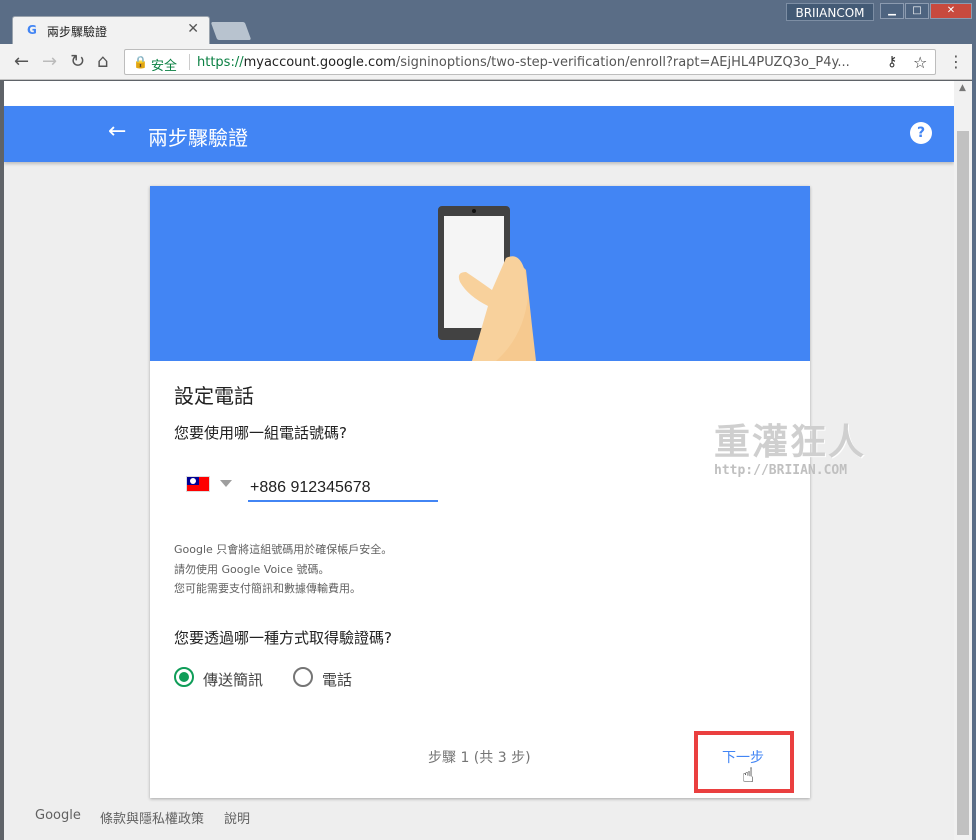 The width and height of the screenshot is (976, 840). I want to click on radio-sms, so click(184, 677).